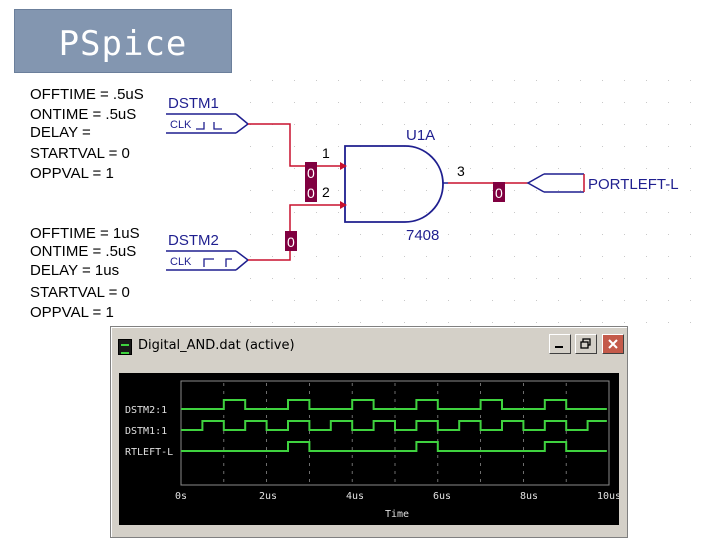 The image size is (720, 540). I want to click on gate-pin-out: 3, so click(461, 171).